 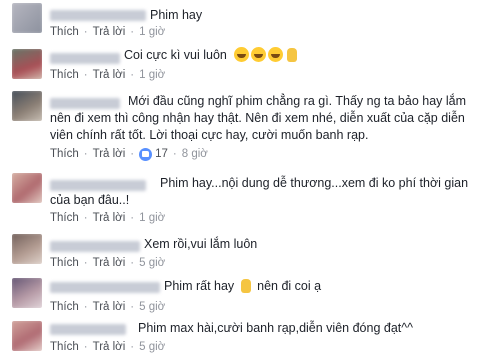 I want to click on comment-text: Phim hay, so click(x=176, y=15).